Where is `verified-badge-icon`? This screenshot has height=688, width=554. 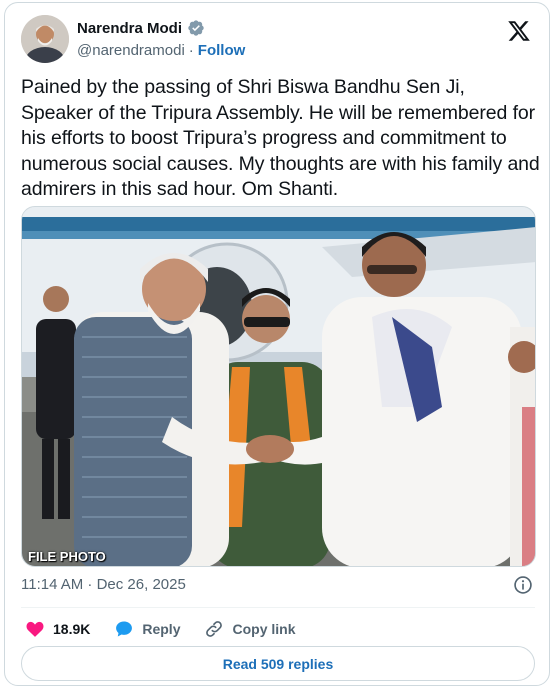
verified-badge-icon is located at coordinates (196, 28).